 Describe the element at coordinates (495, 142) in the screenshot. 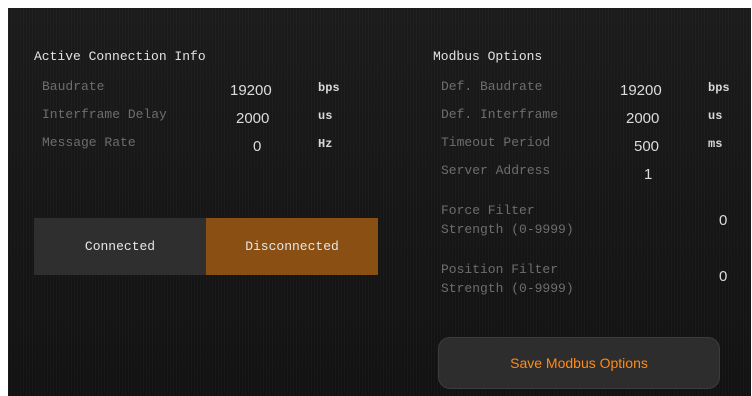

I see `timeout-period-label: Timeout Period` at that location.